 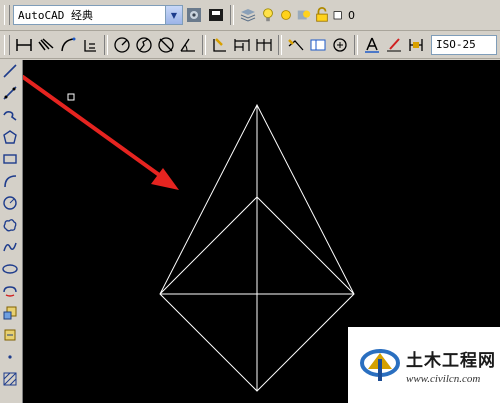 I want to click on layer-freeze-toggle, so click(x=286, y=15).